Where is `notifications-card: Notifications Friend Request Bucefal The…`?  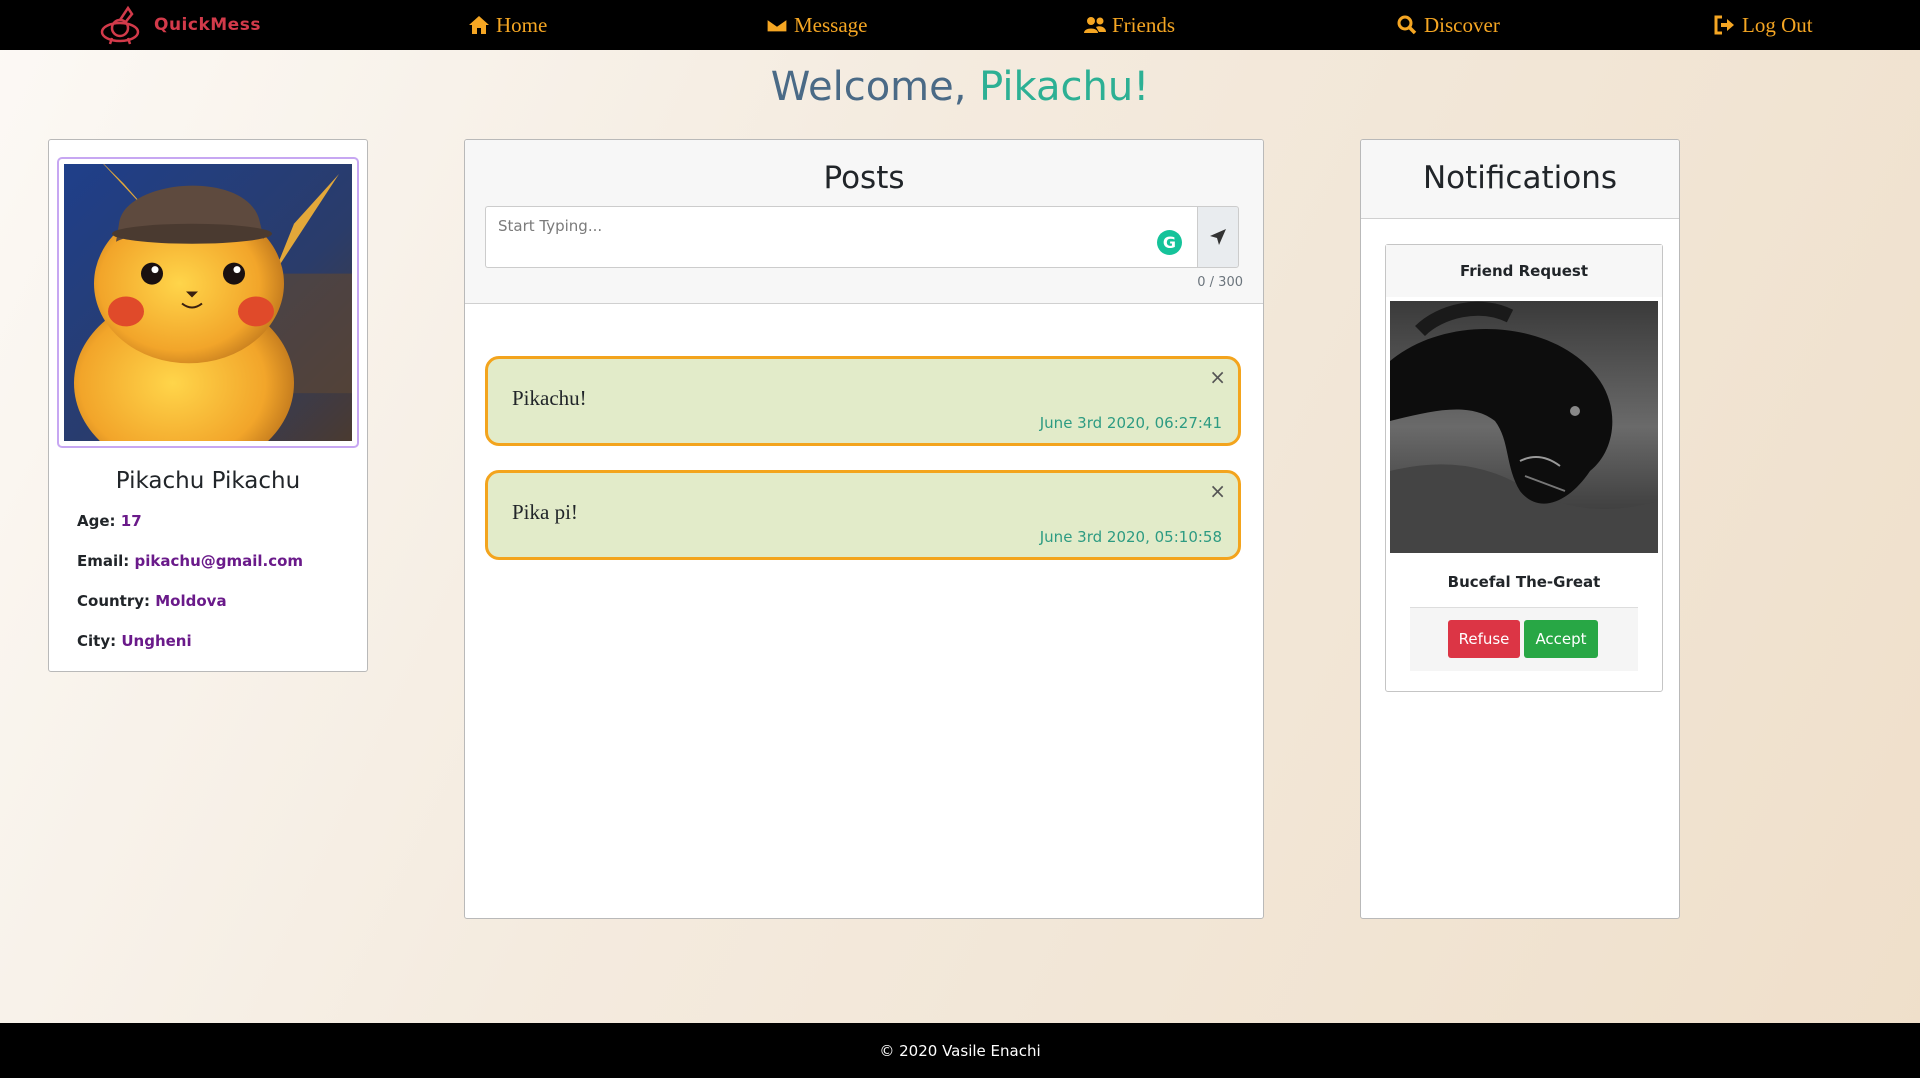
notifications-card: Notifications Friend Request Bucefal The… is located at coordinates (1520, 529).